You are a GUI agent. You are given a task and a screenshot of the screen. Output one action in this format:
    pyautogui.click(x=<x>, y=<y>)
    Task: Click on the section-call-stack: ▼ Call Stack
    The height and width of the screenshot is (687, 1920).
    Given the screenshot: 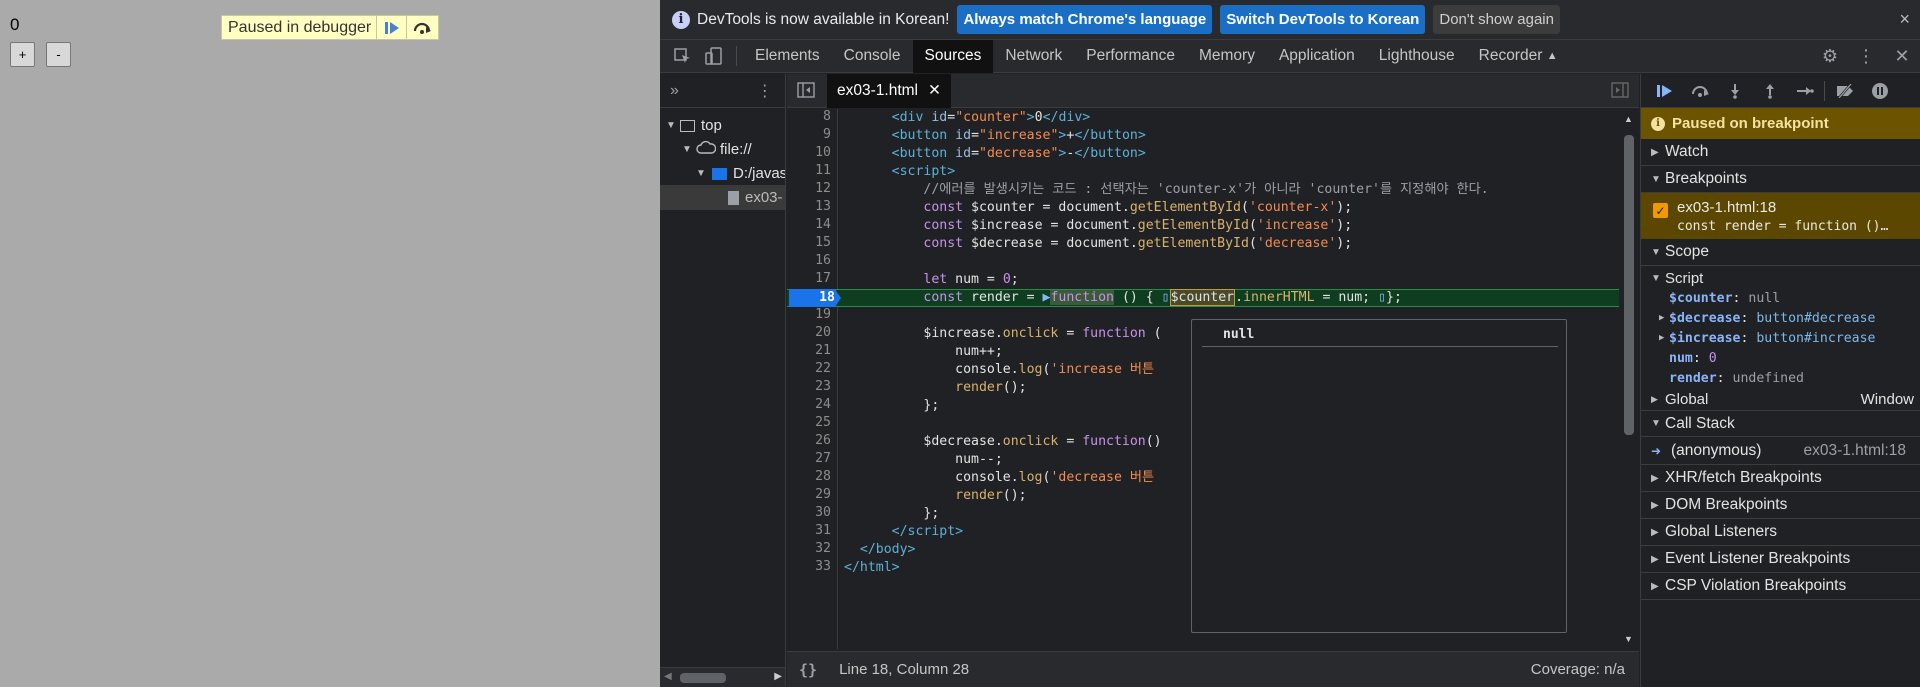 What is the action you would take?
    pyautogui.click(x=1780, y=423)
    